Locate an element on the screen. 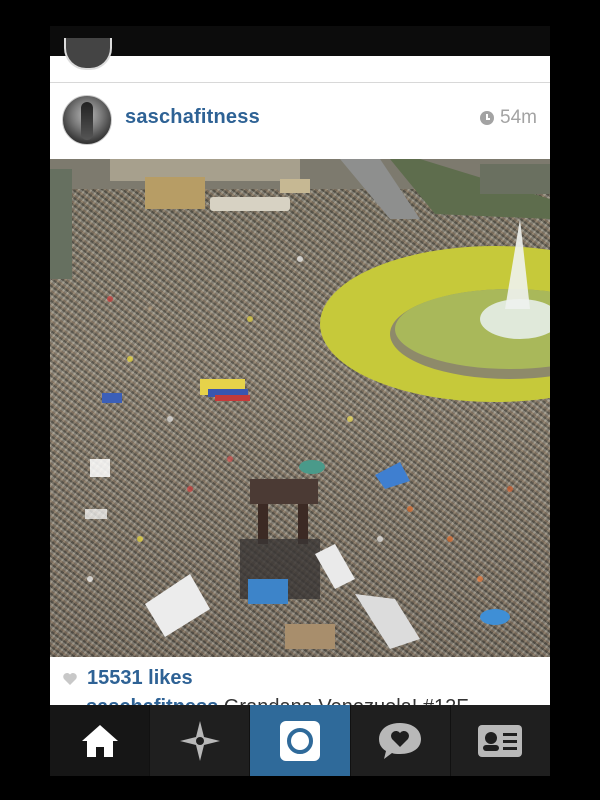 The width and height of the screenshot is (600, 800). post-timestamp: 54m is located at coordinates (508, 118).